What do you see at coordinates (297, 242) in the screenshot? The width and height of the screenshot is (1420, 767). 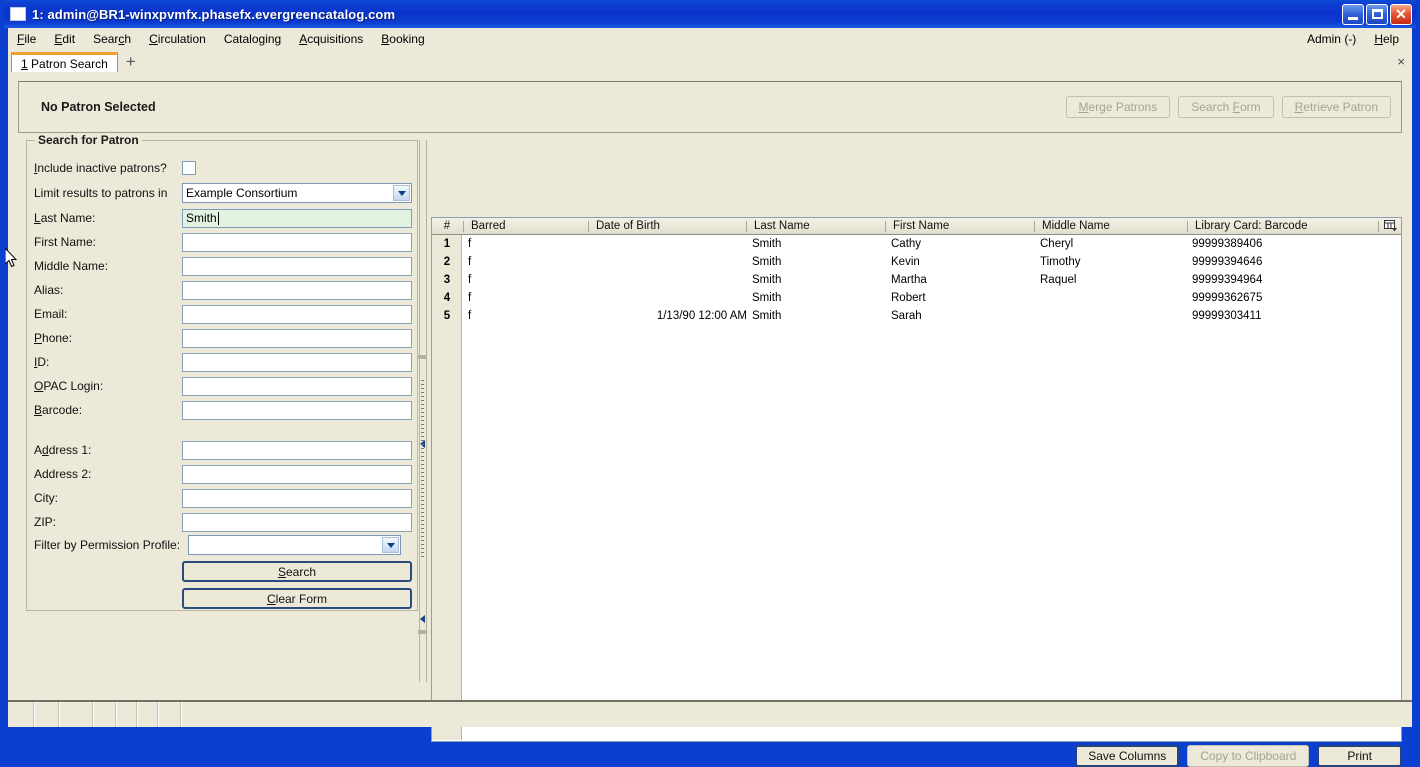 I see `first-name-input` at bounding box center [297, 242].